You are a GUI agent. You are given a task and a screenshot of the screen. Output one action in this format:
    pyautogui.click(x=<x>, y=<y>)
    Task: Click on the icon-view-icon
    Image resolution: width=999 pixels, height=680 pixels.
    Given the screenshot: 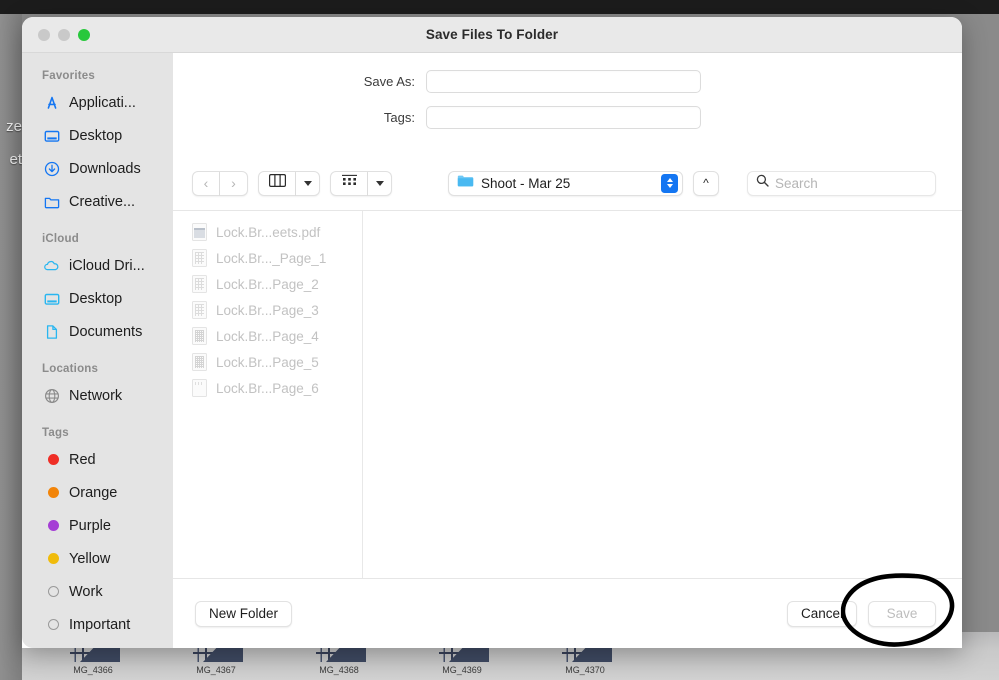 What is the action you would take?
    pyautogui.click(x=349, y=183)
    